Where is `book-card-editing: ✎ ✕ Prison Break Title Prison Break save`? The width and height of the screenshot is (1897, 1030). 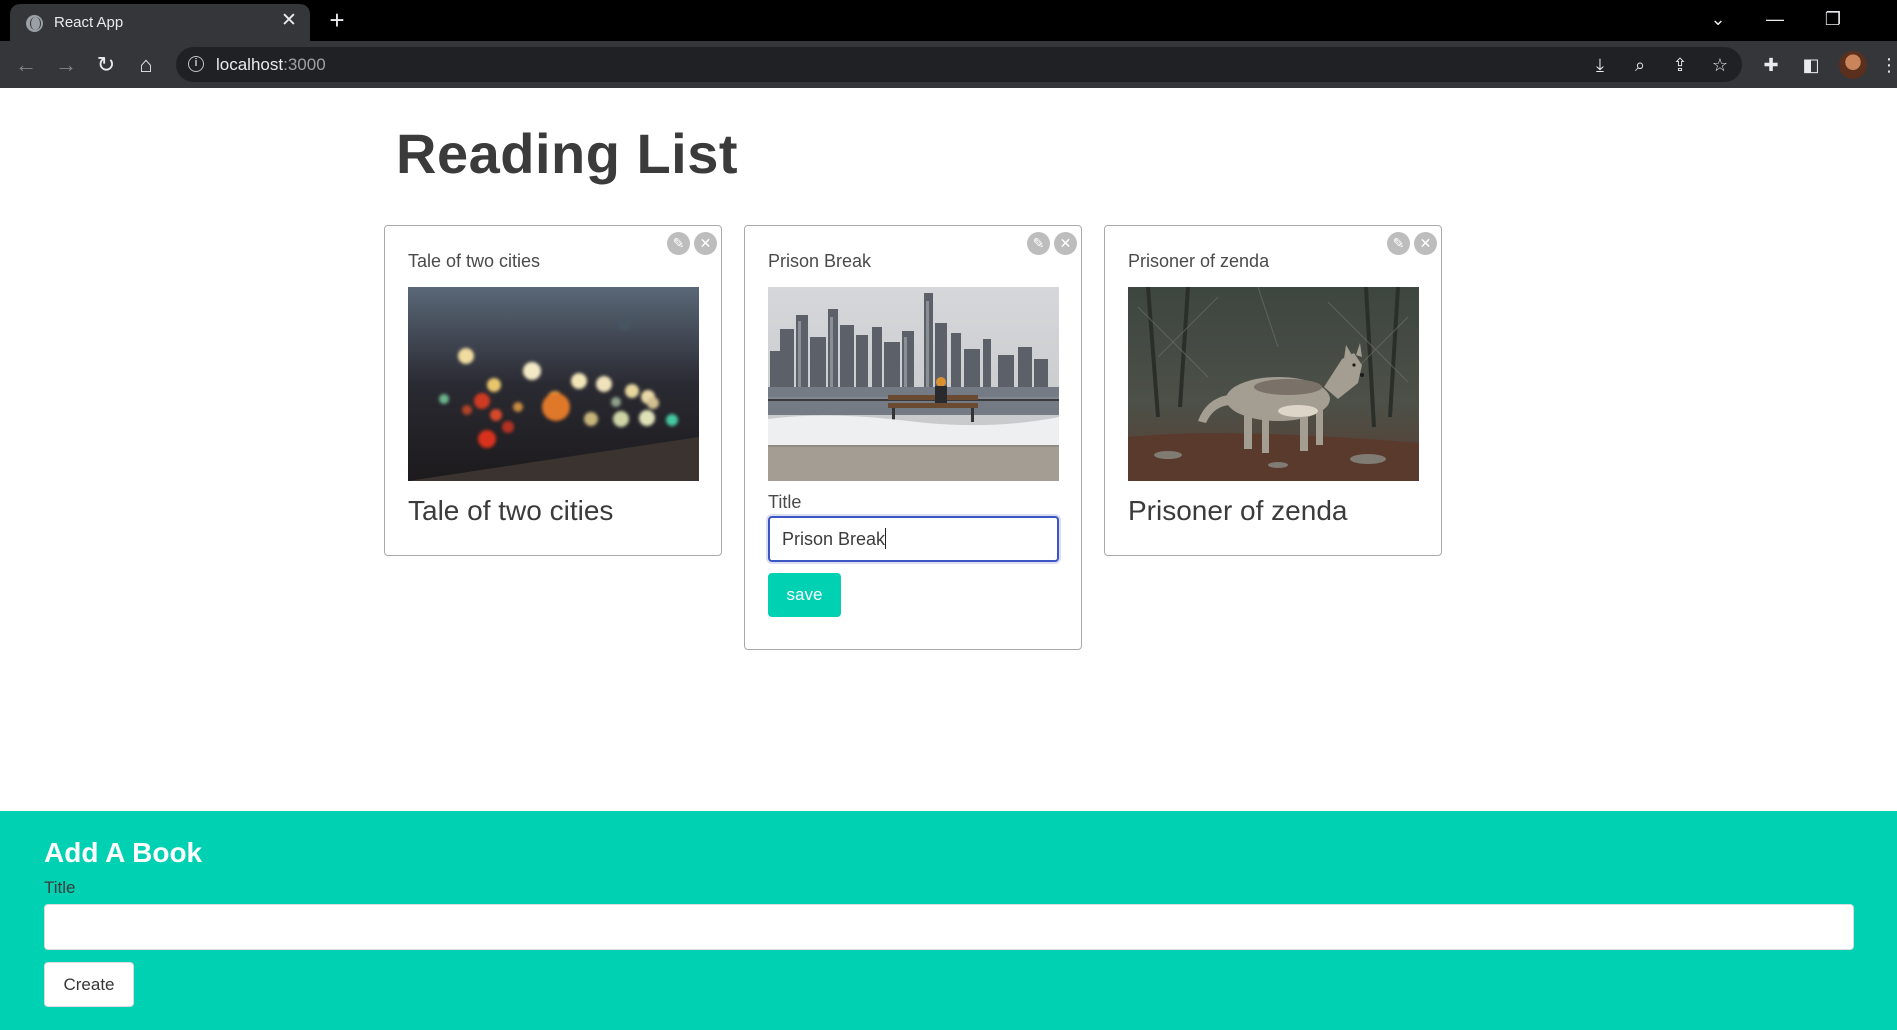
book-card-editing: ✎ ✕ Prison Break Title Prison Break save is located at coordinates (913, 437).